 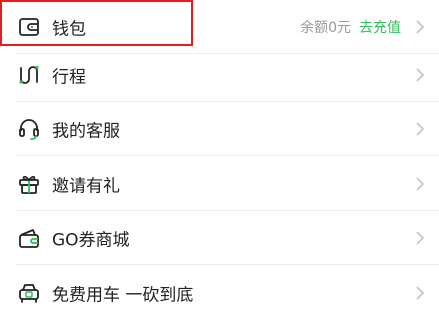 What do you see at coordinates (380, 28) in the screenshot?
I see `recharge-link: 去充值` at bounding box center [380, 28].